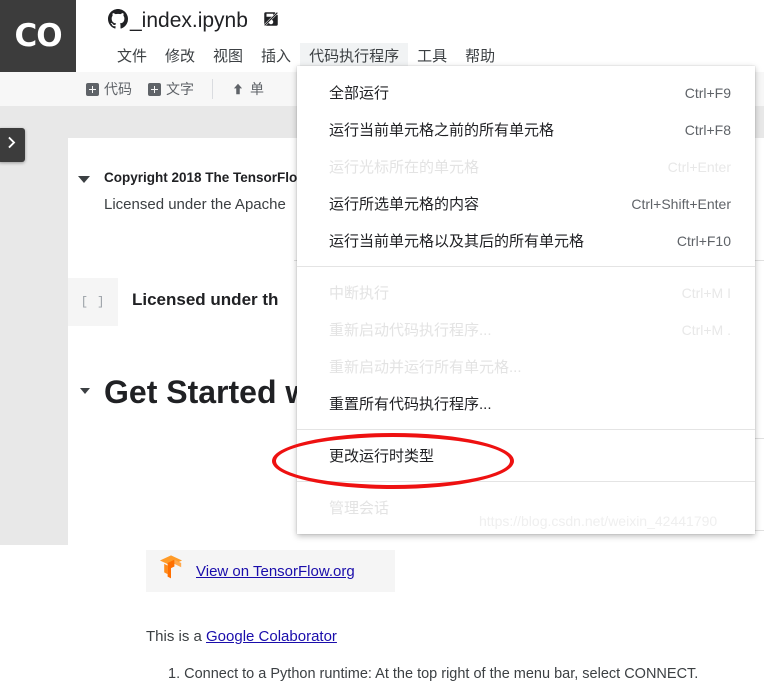  Describe the element at coordinates (706, 292) in the screenshot. I see `menu-item-shortcut: Ctrl+M I` at that location.